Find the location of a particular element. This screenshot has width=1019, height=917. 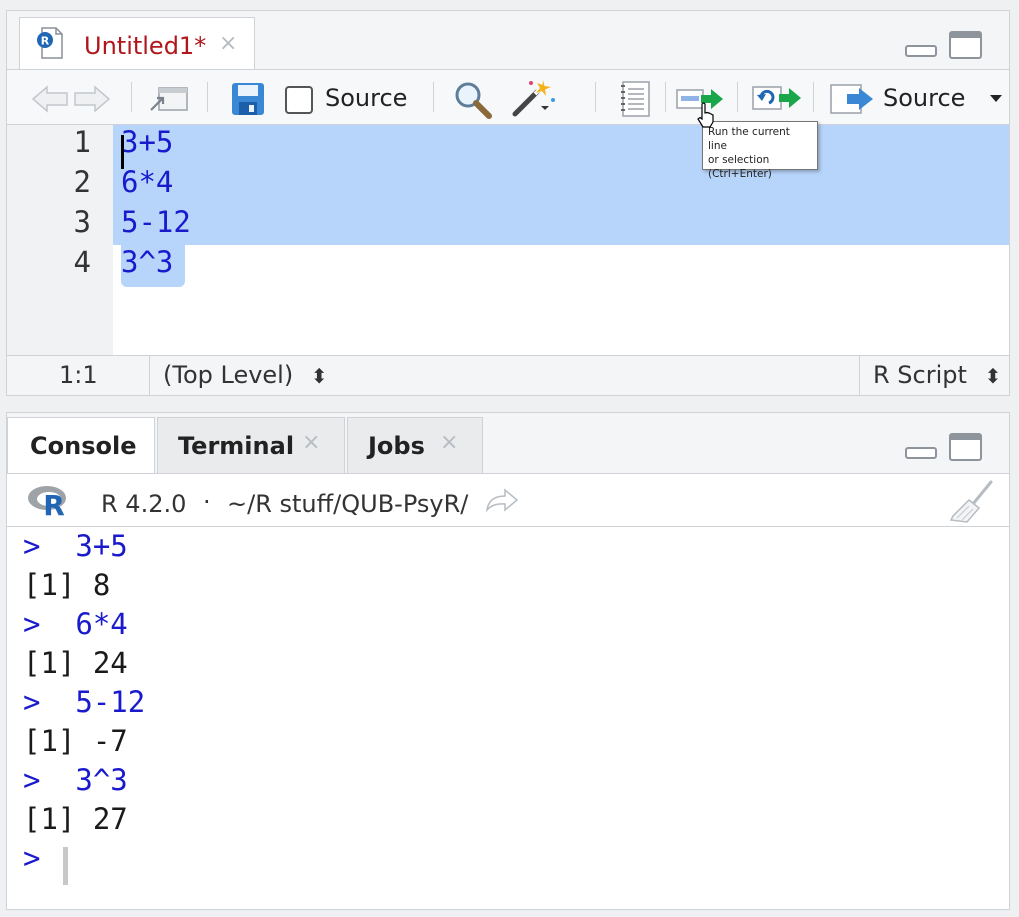

line-number: 3 is located at coordinates (82, 222).